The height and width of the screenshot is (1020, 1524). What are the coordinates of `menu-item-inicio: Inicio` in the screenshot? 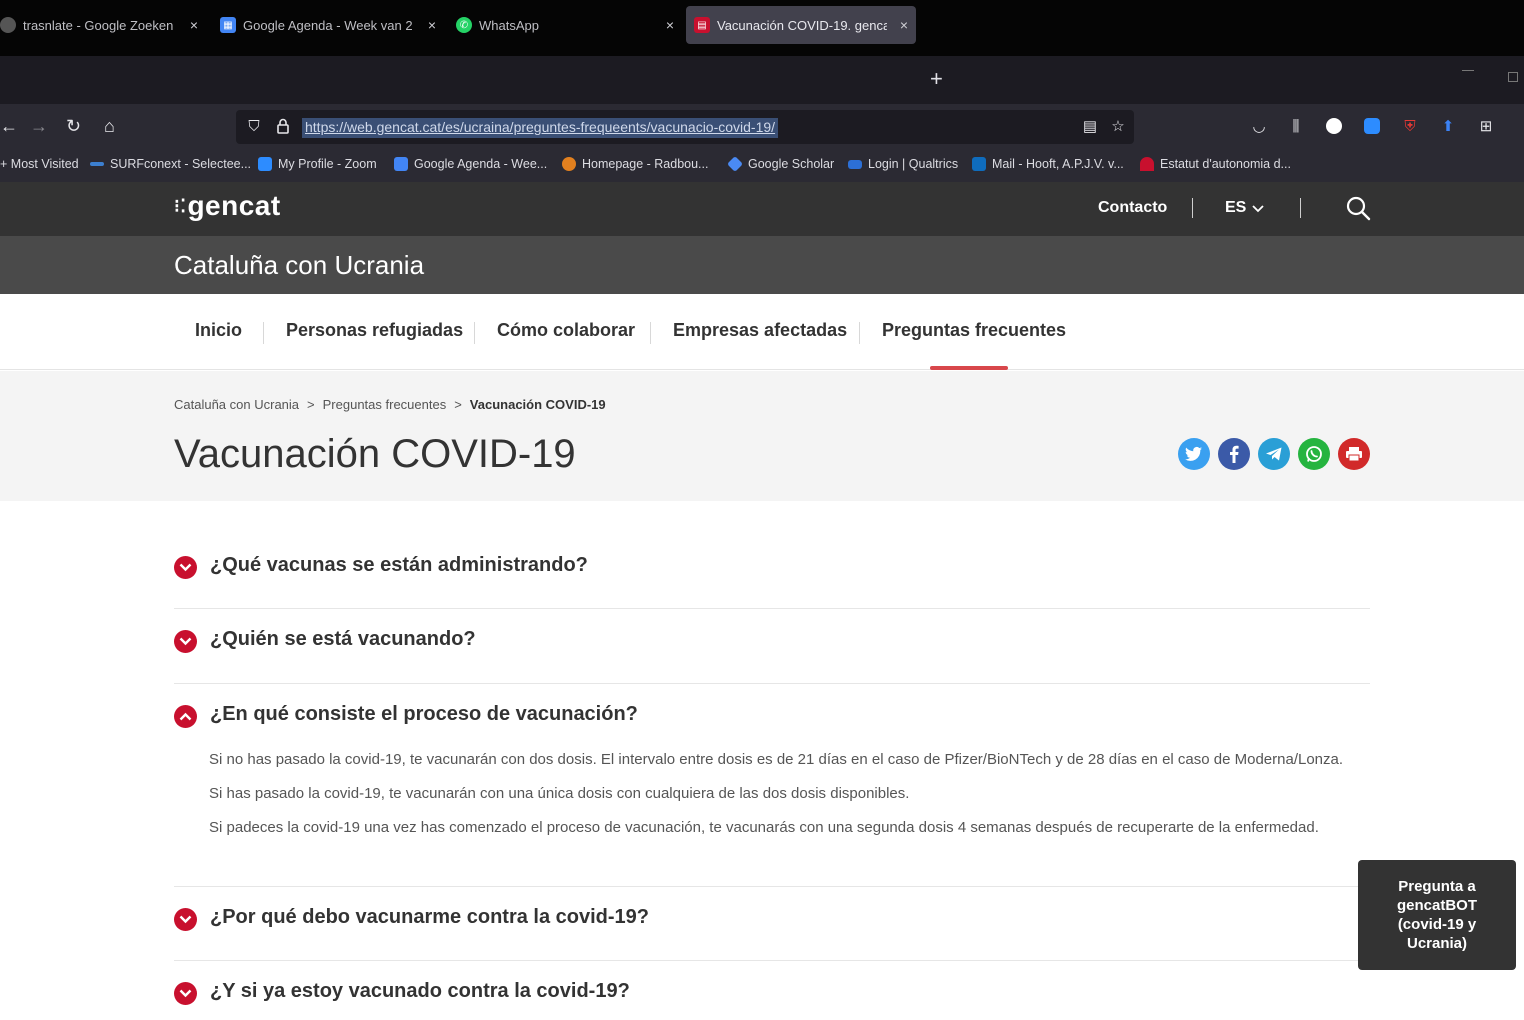 It's located at (218, 330).